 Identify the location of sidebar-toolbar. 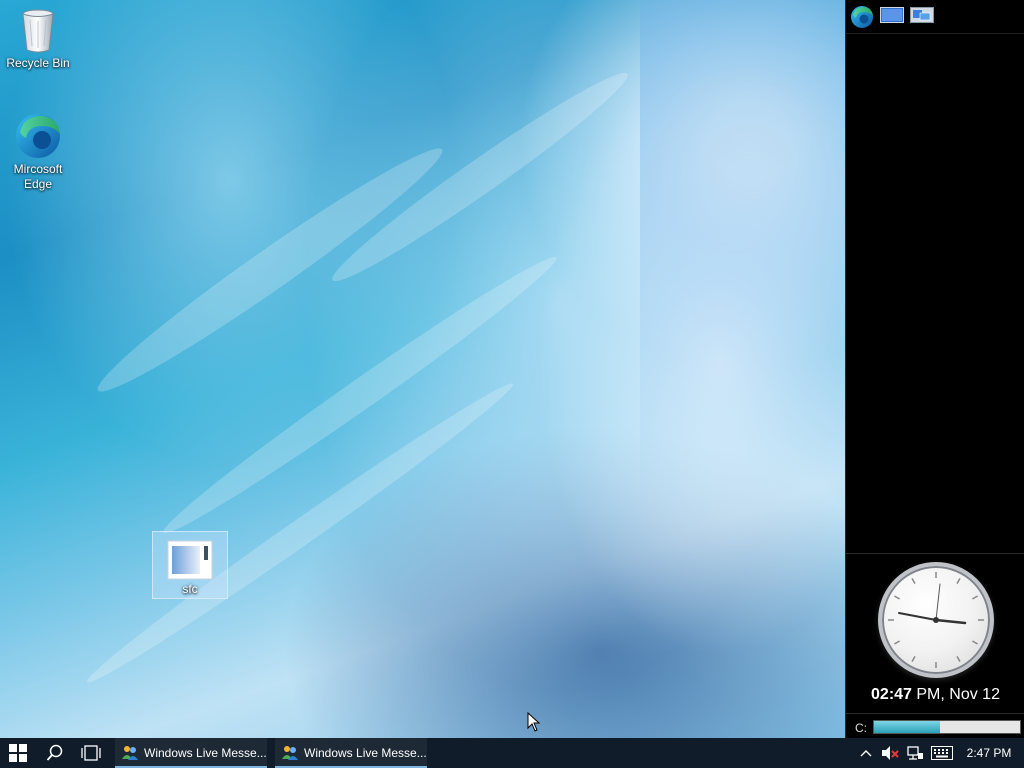
(935, 17).